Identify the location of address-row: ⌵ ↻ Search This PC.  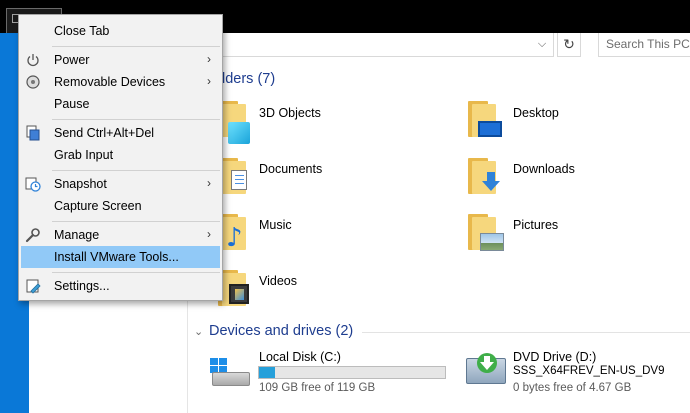
(439, 49).